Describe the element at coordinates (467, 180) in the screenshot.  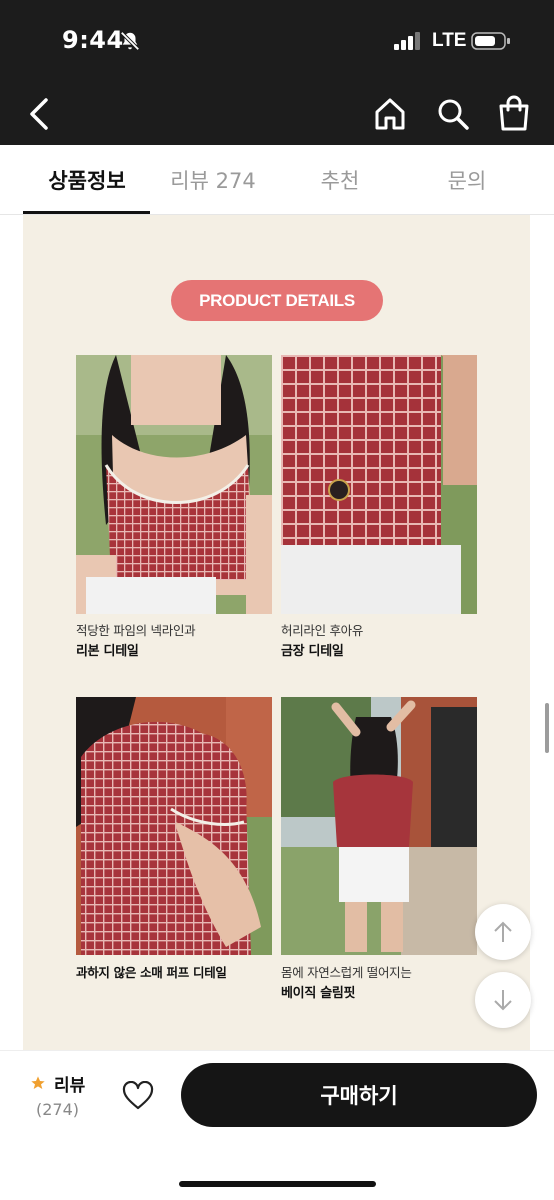
I see `tab-inquiry: 문의` at that location.